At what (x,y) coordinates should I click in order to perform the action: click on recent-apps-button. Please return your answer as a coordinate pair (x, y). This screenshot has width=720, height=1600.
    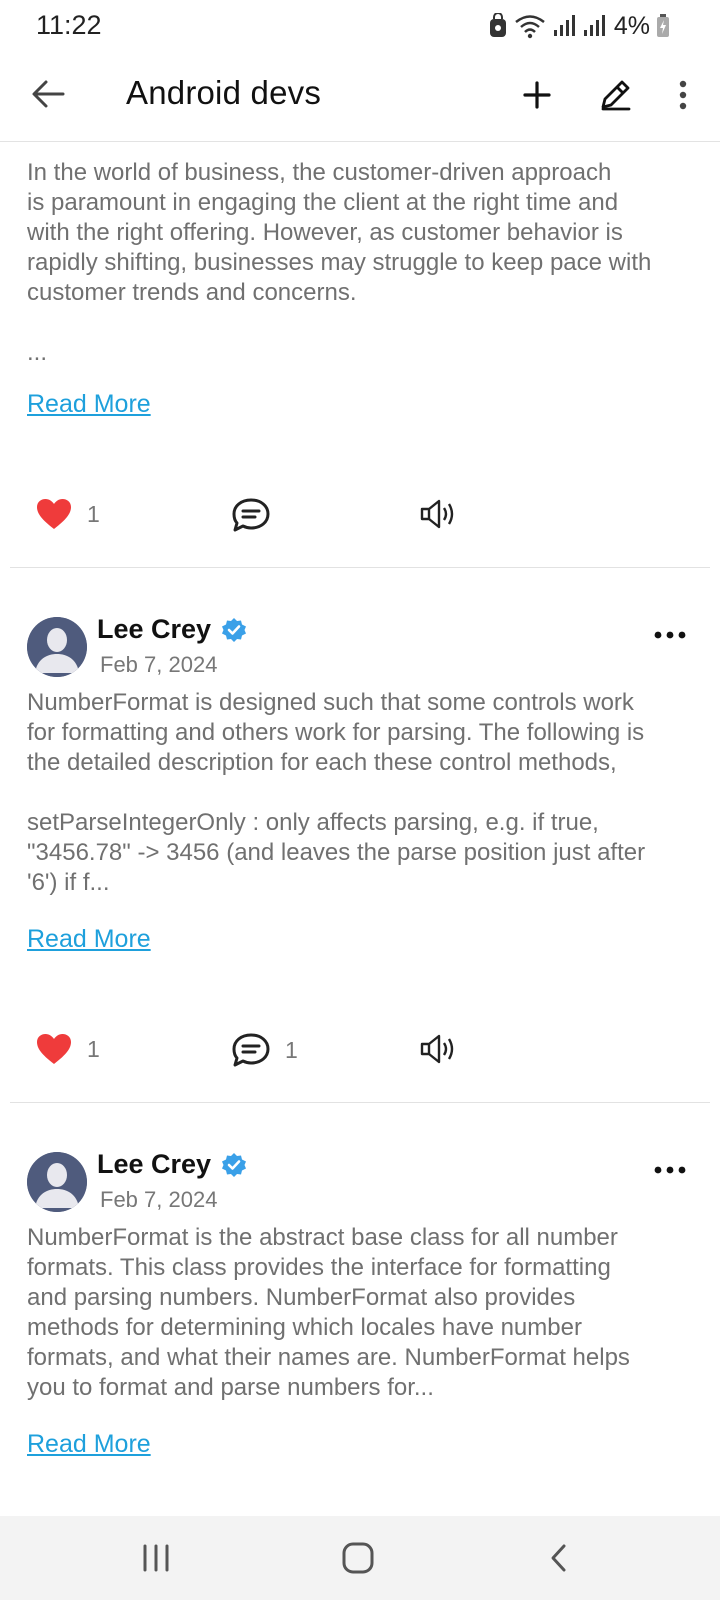
    Looking at the image, I should click on (156, 1558).